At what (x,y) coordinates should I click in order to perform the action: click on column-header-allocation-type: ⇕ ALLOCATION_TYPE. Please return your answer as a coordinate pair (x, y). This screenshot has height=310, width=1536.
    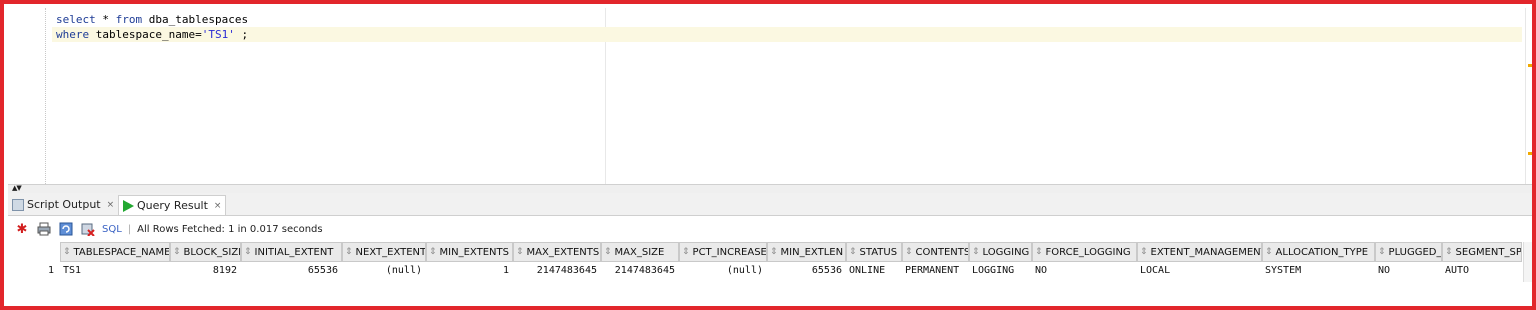
    Looking at the image, I should click on (1318, 252).